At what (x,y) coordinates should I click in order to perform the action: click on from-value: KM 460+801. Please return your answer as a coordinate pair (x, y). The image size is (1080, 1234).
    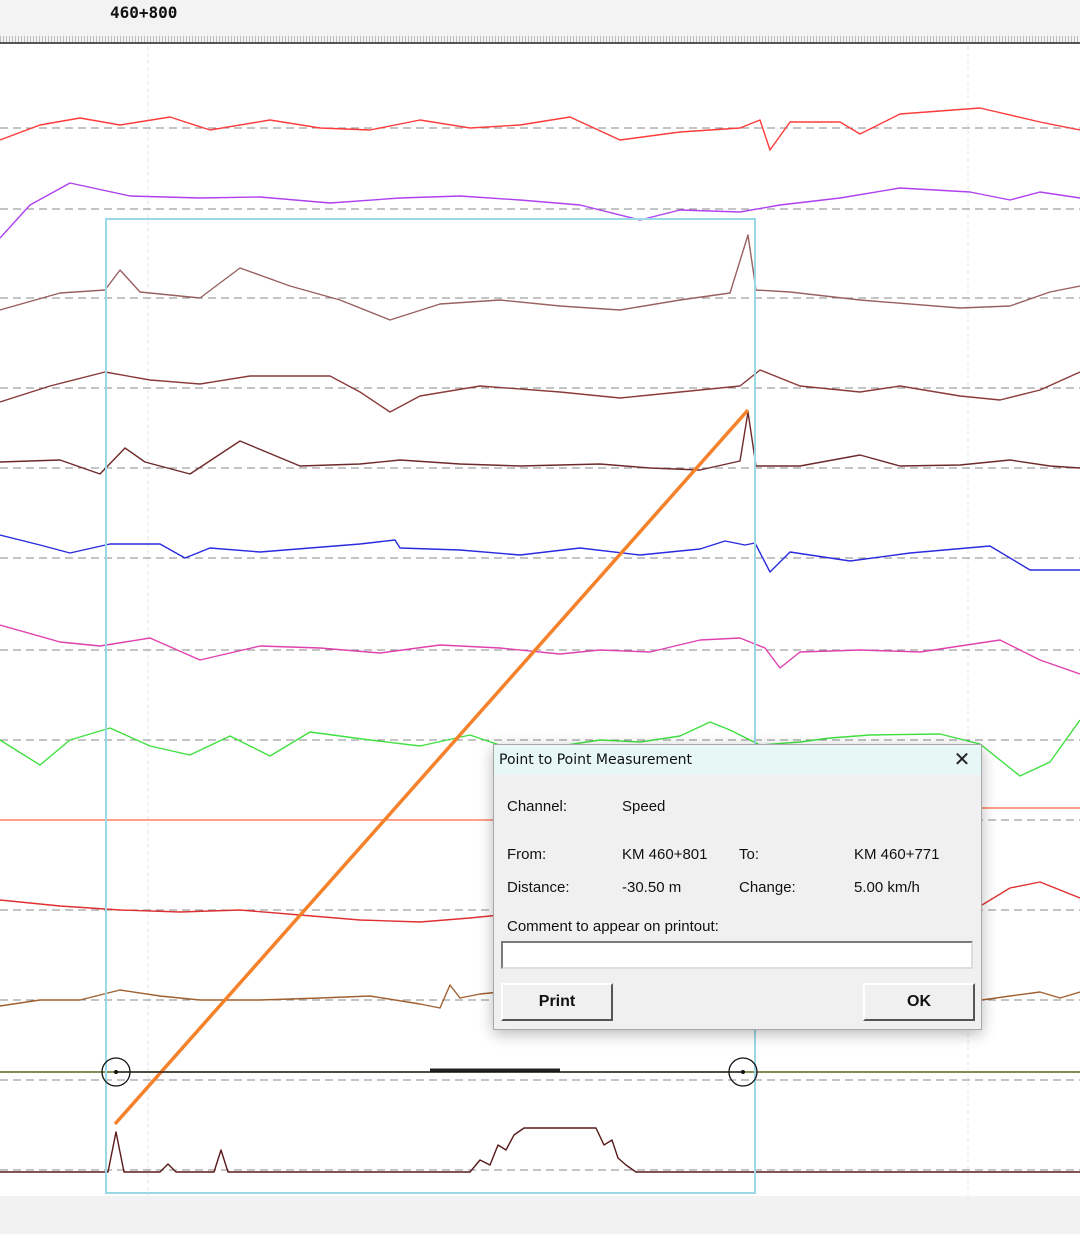
    Looking at the image, I should click on (665, 854).